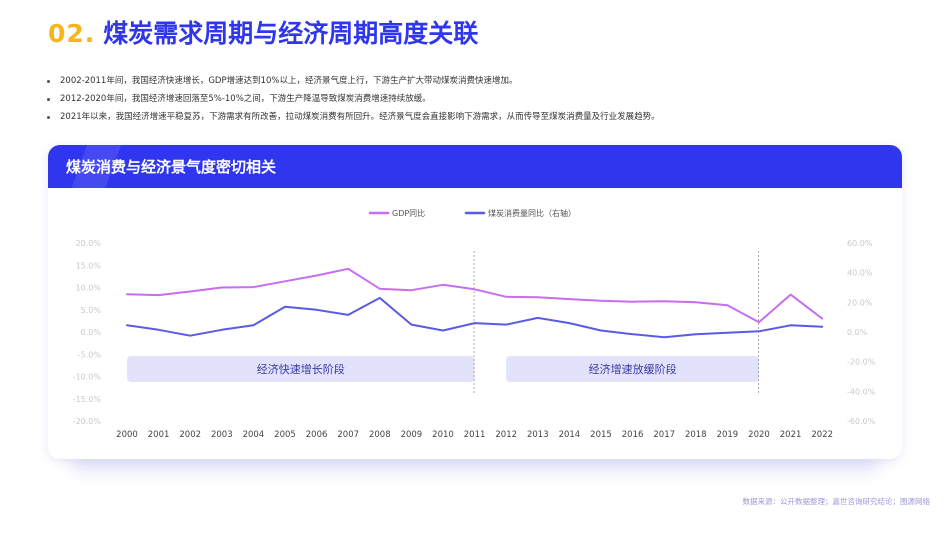 The height and width of the screenshot is (535, 950). What do you see at coordinates (317, 435) in the screenshot?
I see `x-tick: 2006` at bounding box center [317, 435].